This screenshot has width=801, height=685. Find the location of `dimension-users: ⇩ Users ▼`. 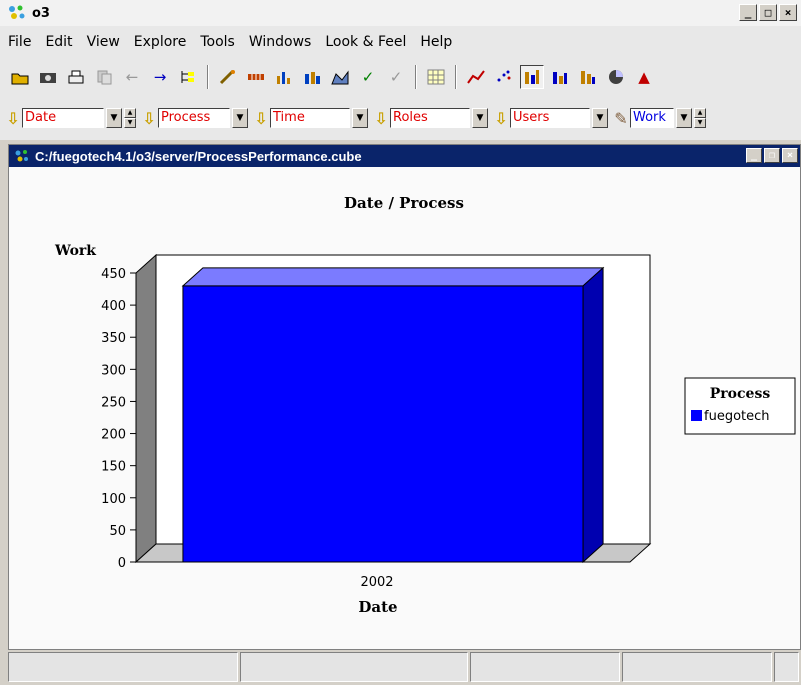

dimension-users: ⇩ Users ▼ is located at coordinates (551, 118).